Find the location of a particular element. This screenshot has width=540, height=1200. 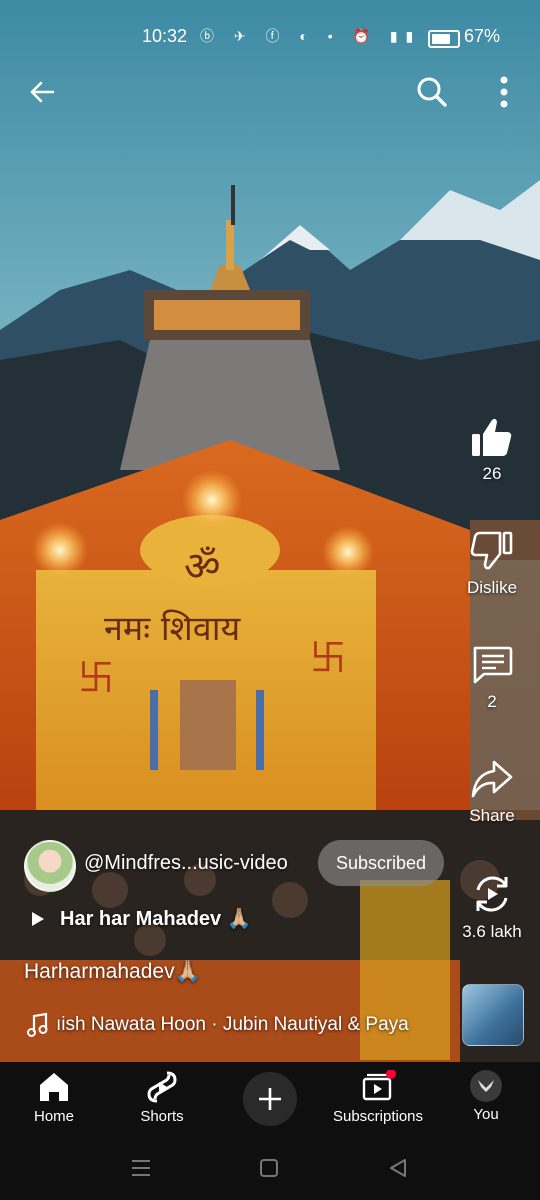

share-arrow-icon is located at coordinates (492, 779).